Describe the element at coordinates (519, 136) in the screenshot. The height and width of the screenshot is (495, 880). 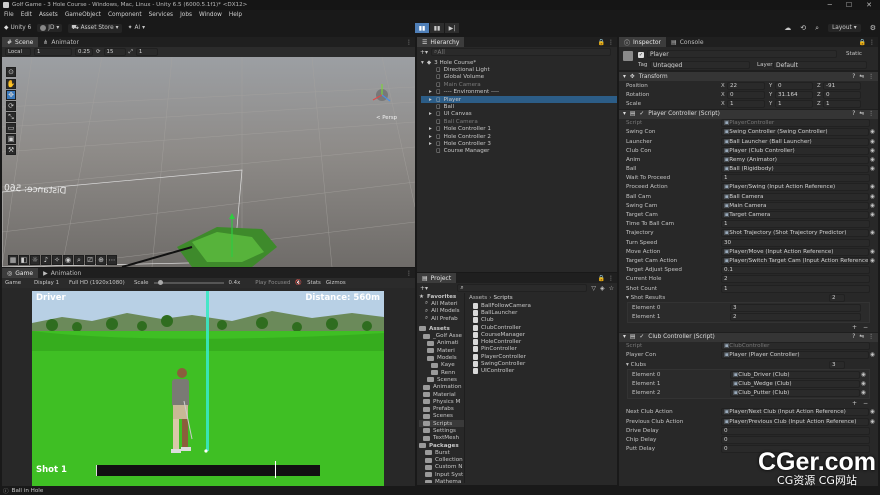
I see `hierarchy-item: ▸ ◻ Hole Controller 2` at that location.